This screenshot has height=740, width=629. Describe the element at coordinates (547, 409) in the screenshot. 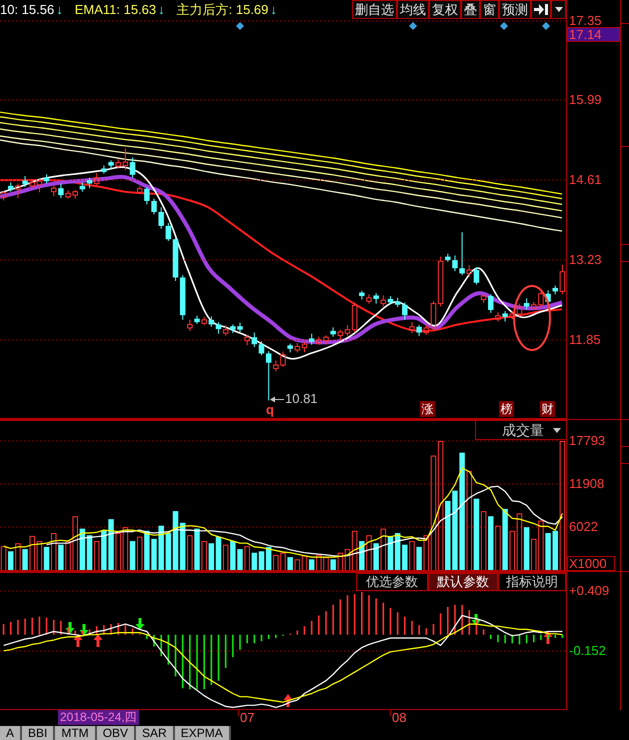

I see `event-tag: 财` at that location.